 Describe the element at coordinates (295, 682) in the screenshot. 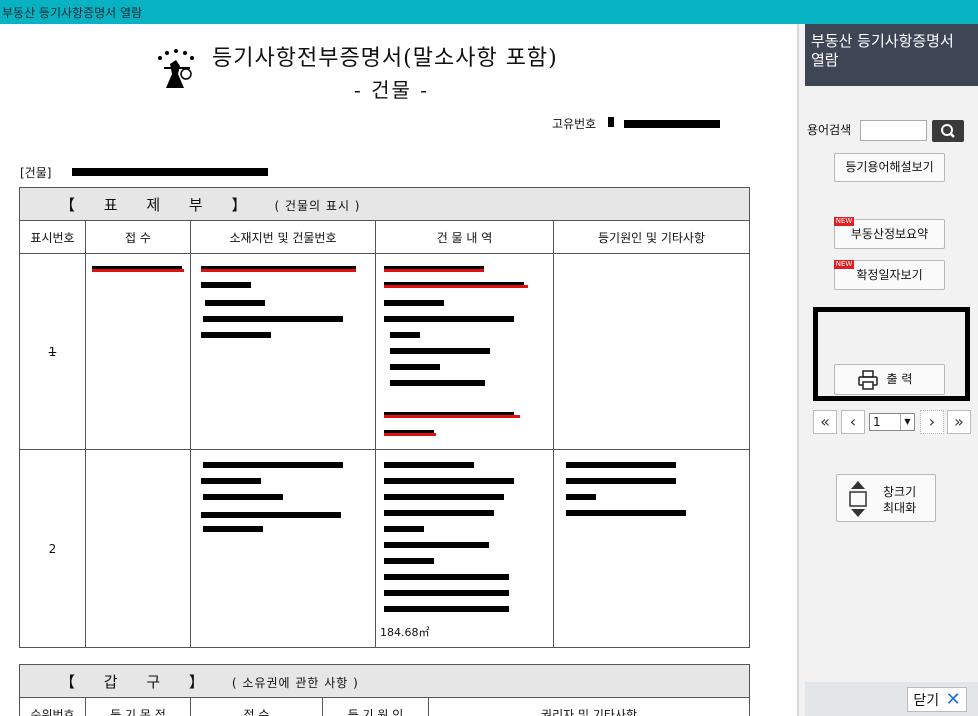

I see `section-subtitle: ( 소유권에 관한 사항 )` at that location.